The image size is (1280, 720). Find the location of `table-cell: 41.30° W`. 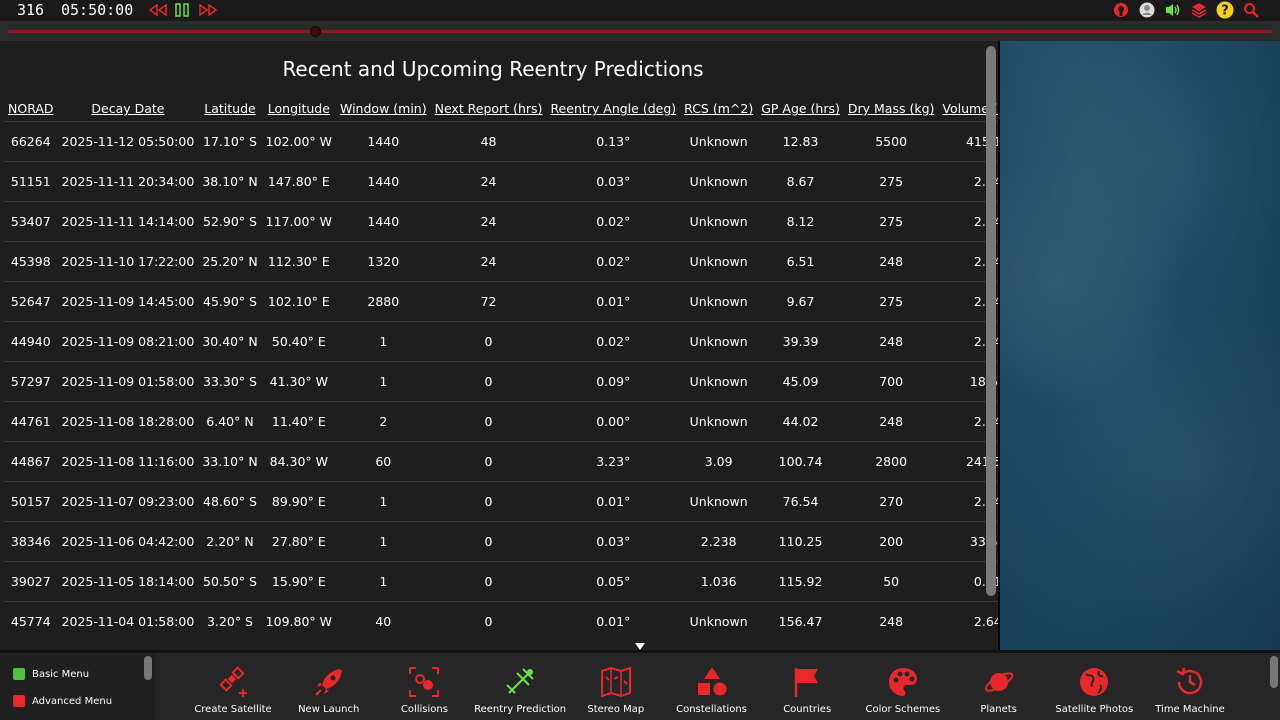

table-cell: 41.30° W is located at coordinates (298, 380).